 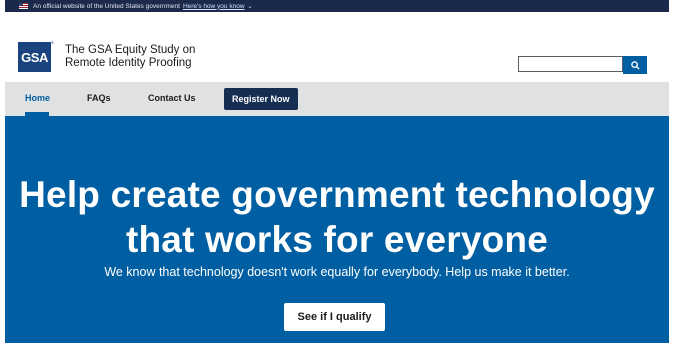 I want to click on nav-item-faqs: FAQs, so click(x=99, y=98).